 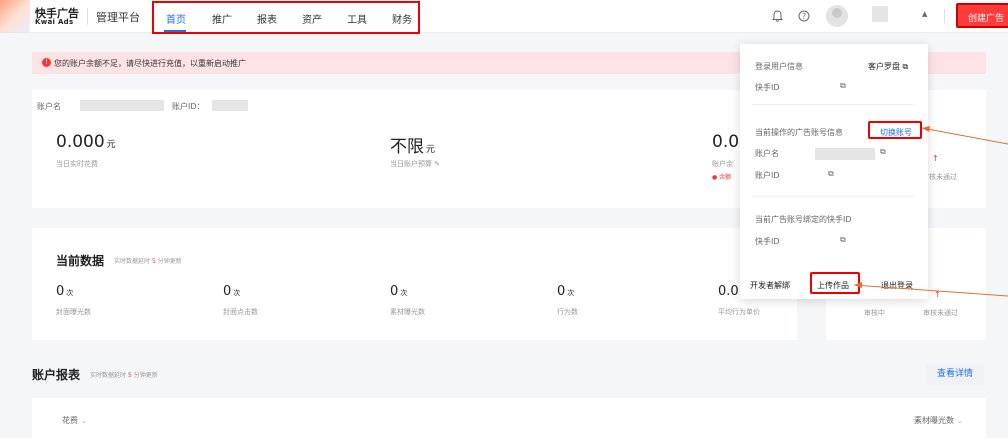 What do you see at coordinates (124, 375) in the screenshot?
I see `report-hint: 实时数据延时 5 分钟更新` at bounding box center [124, 375].